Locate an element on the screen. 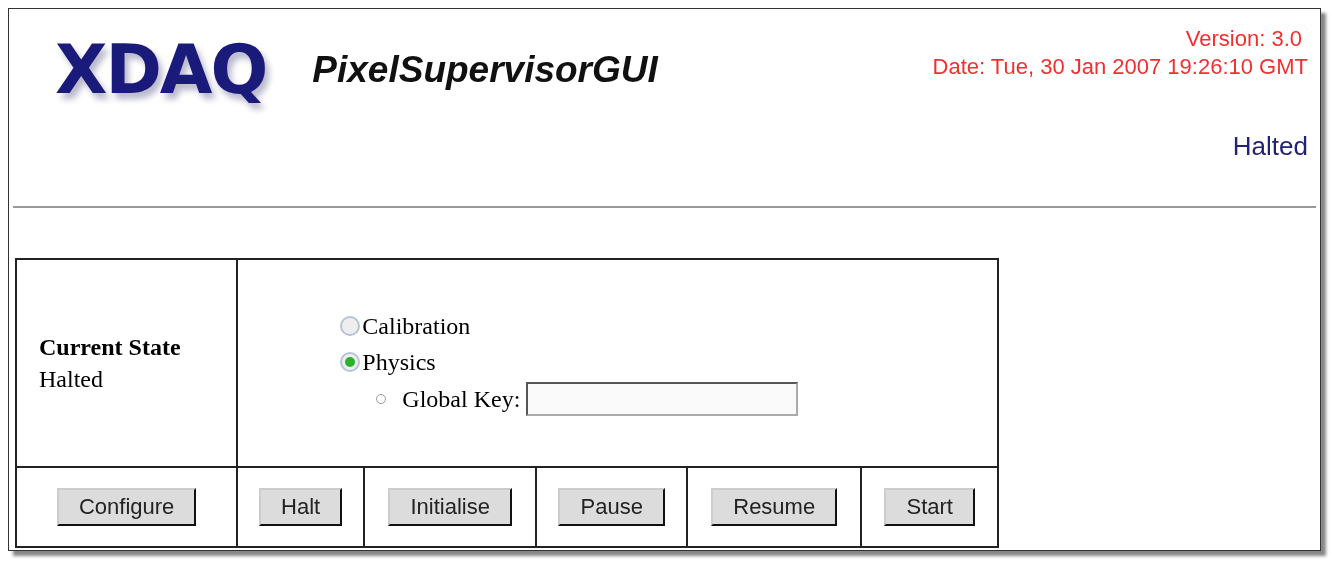 This screenshot has height=562, width=1333. date-text: Date: Tue, 30 Jan 2007 19:26:10 GMT is located at coordinates (1120, 67).